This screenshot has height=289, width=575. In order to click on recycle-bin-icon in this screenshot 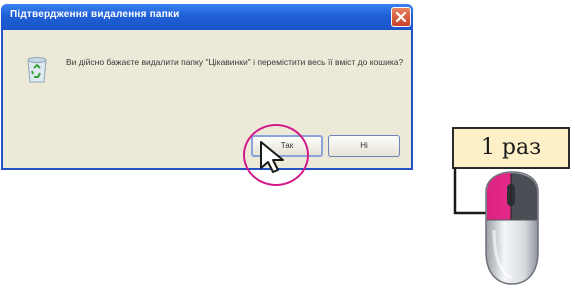, I will do `click(37, 70)`.